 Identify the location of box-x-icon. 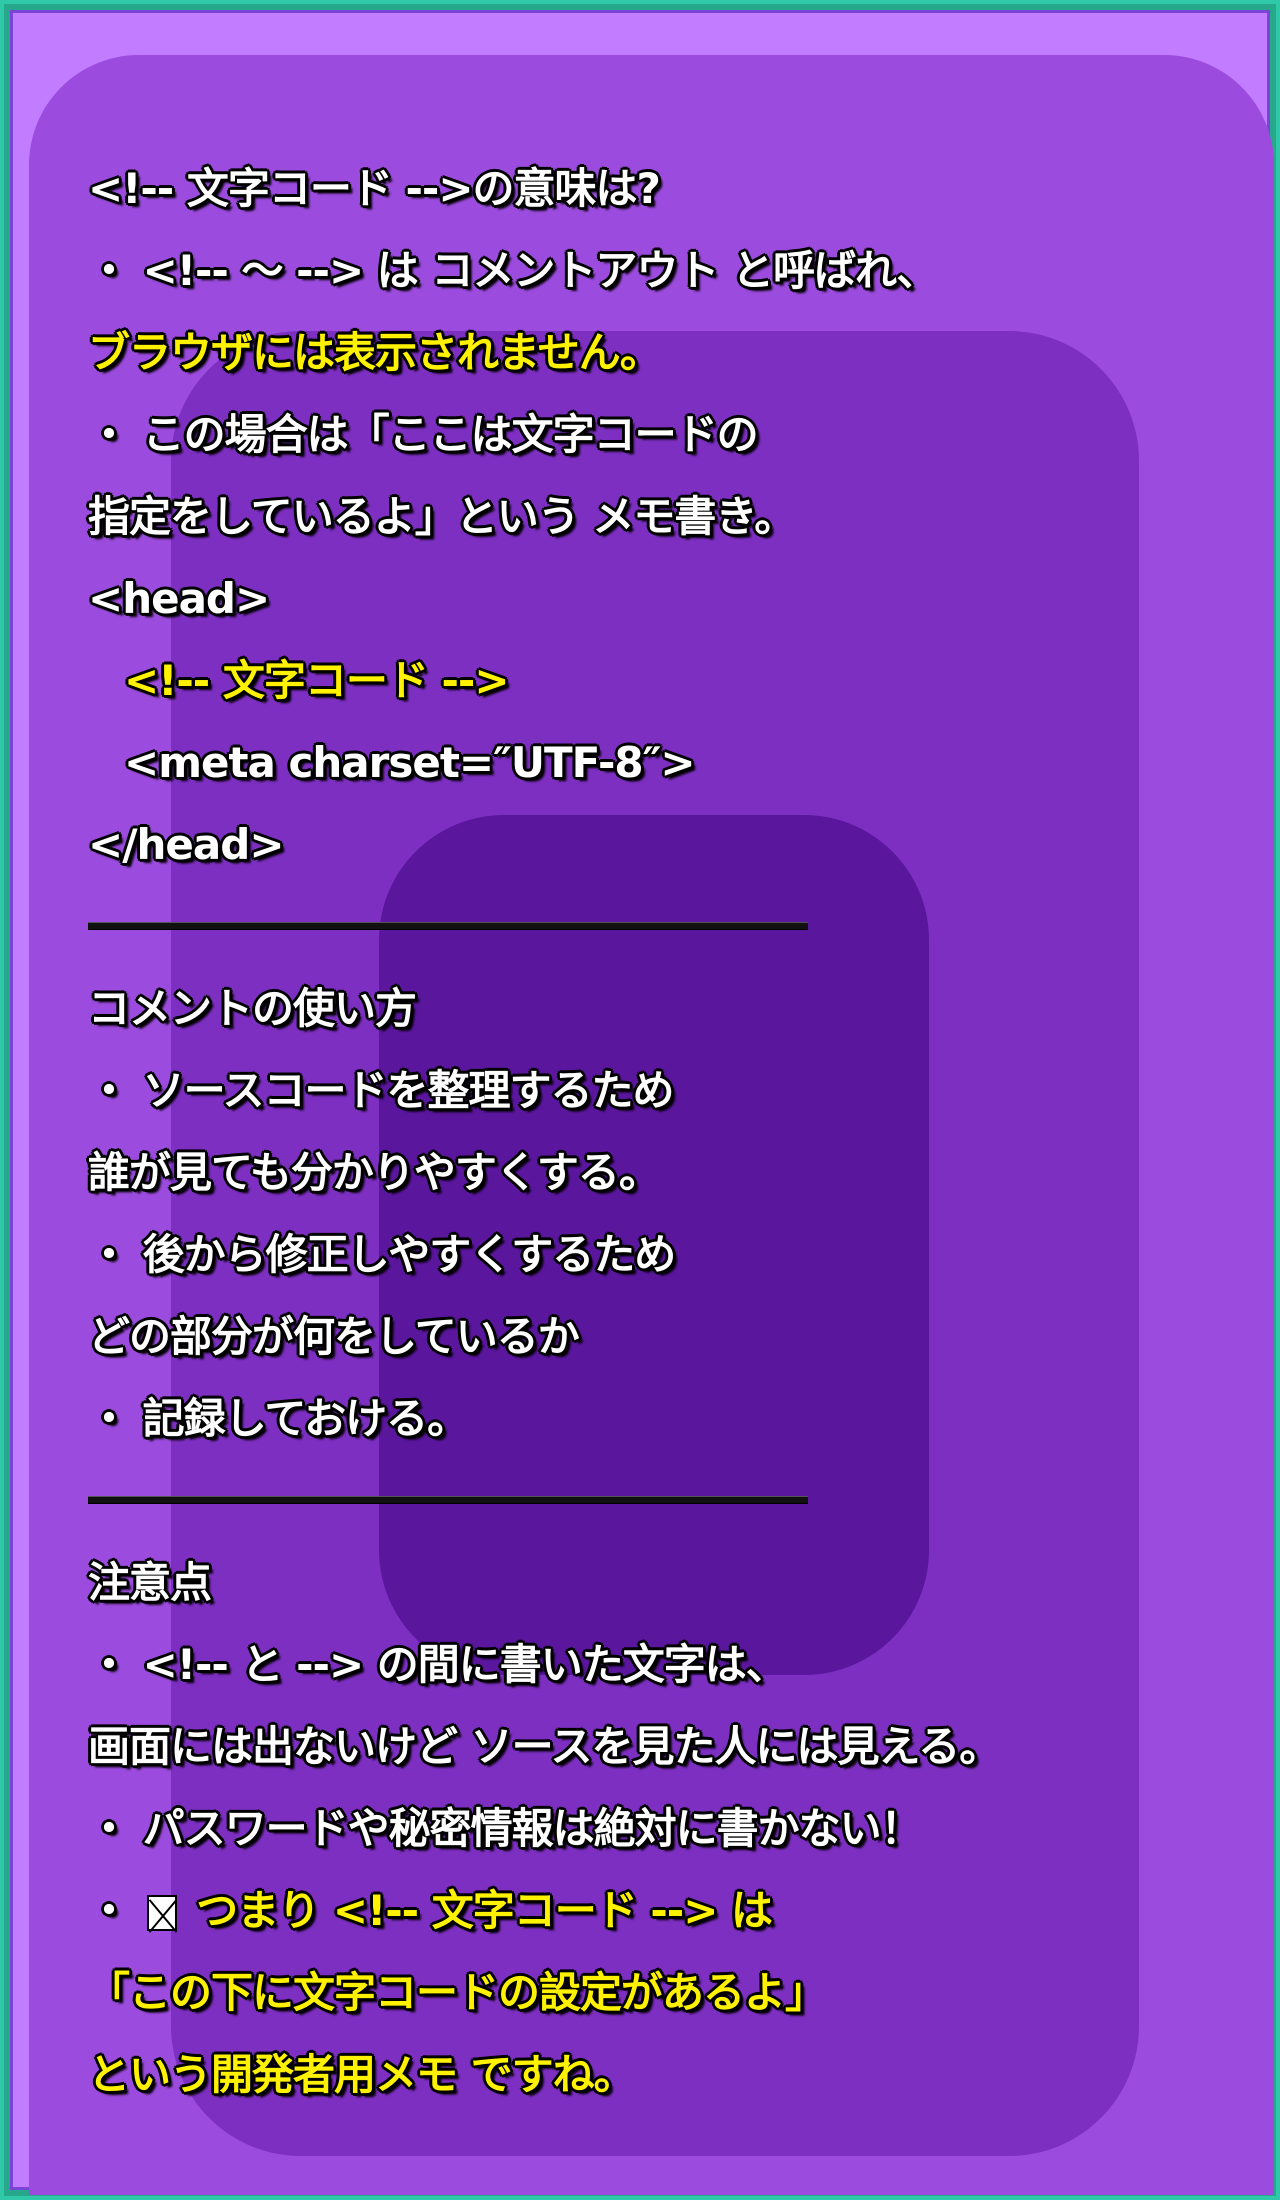
(161, 1913).